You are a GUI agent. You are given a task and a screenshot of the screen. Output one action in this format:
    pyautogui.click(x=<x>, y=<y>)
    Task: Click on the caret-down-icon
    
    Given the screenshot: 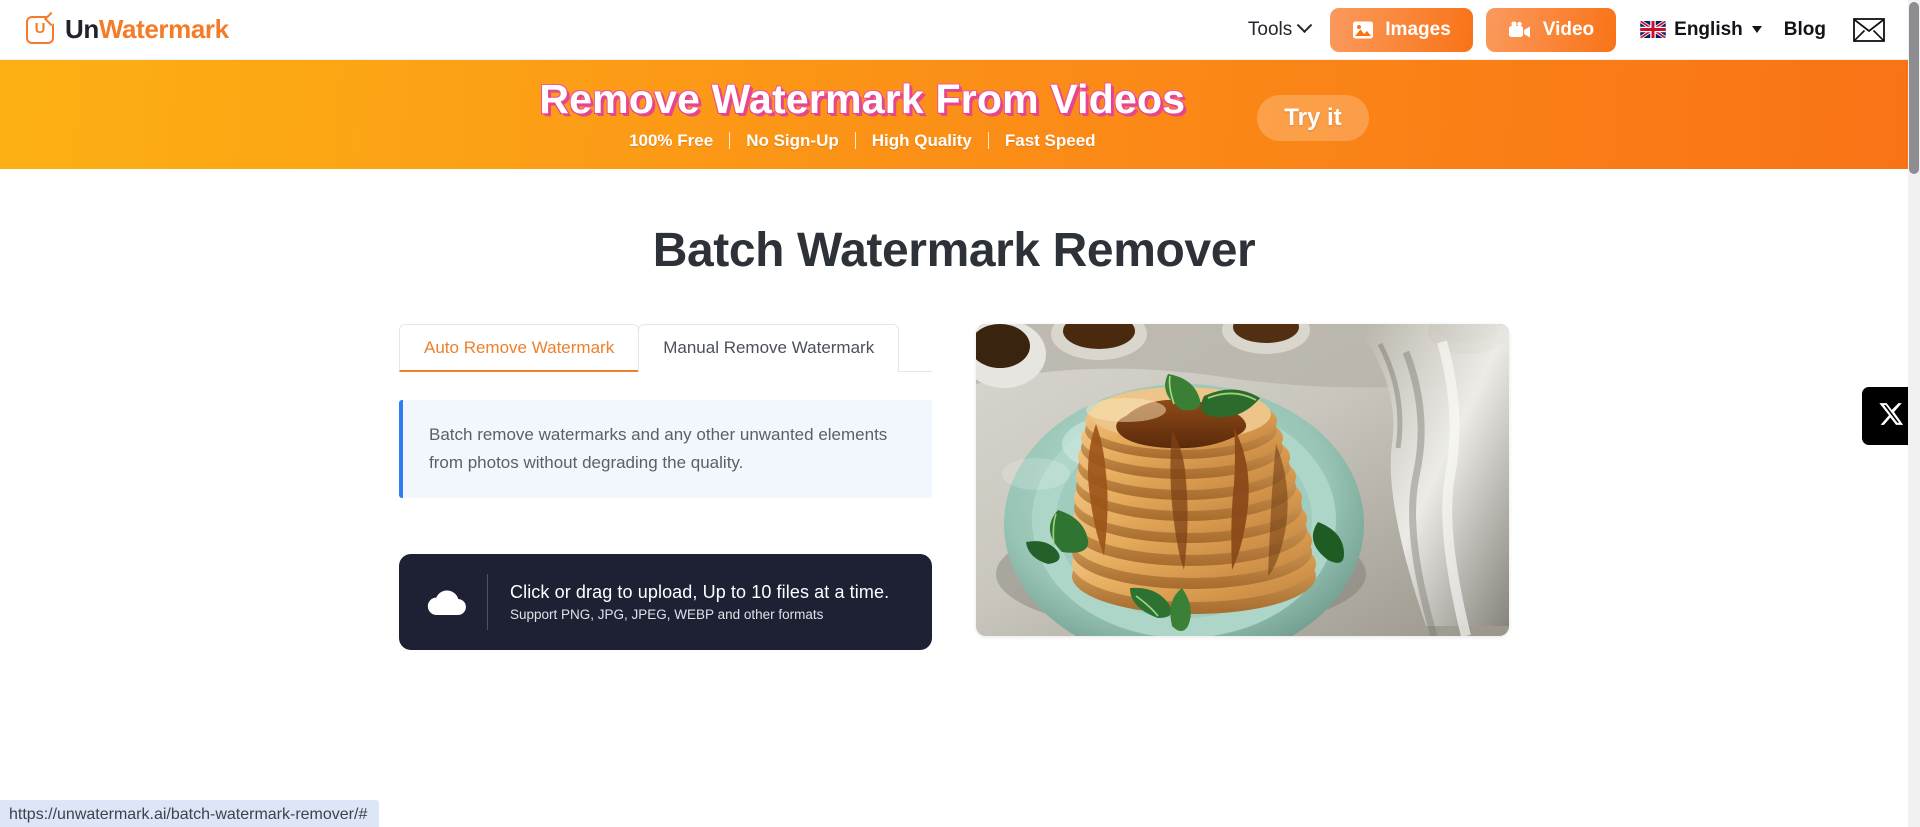 What is the action you would take?
    pyautogui.click(x=1756, y=29)
    